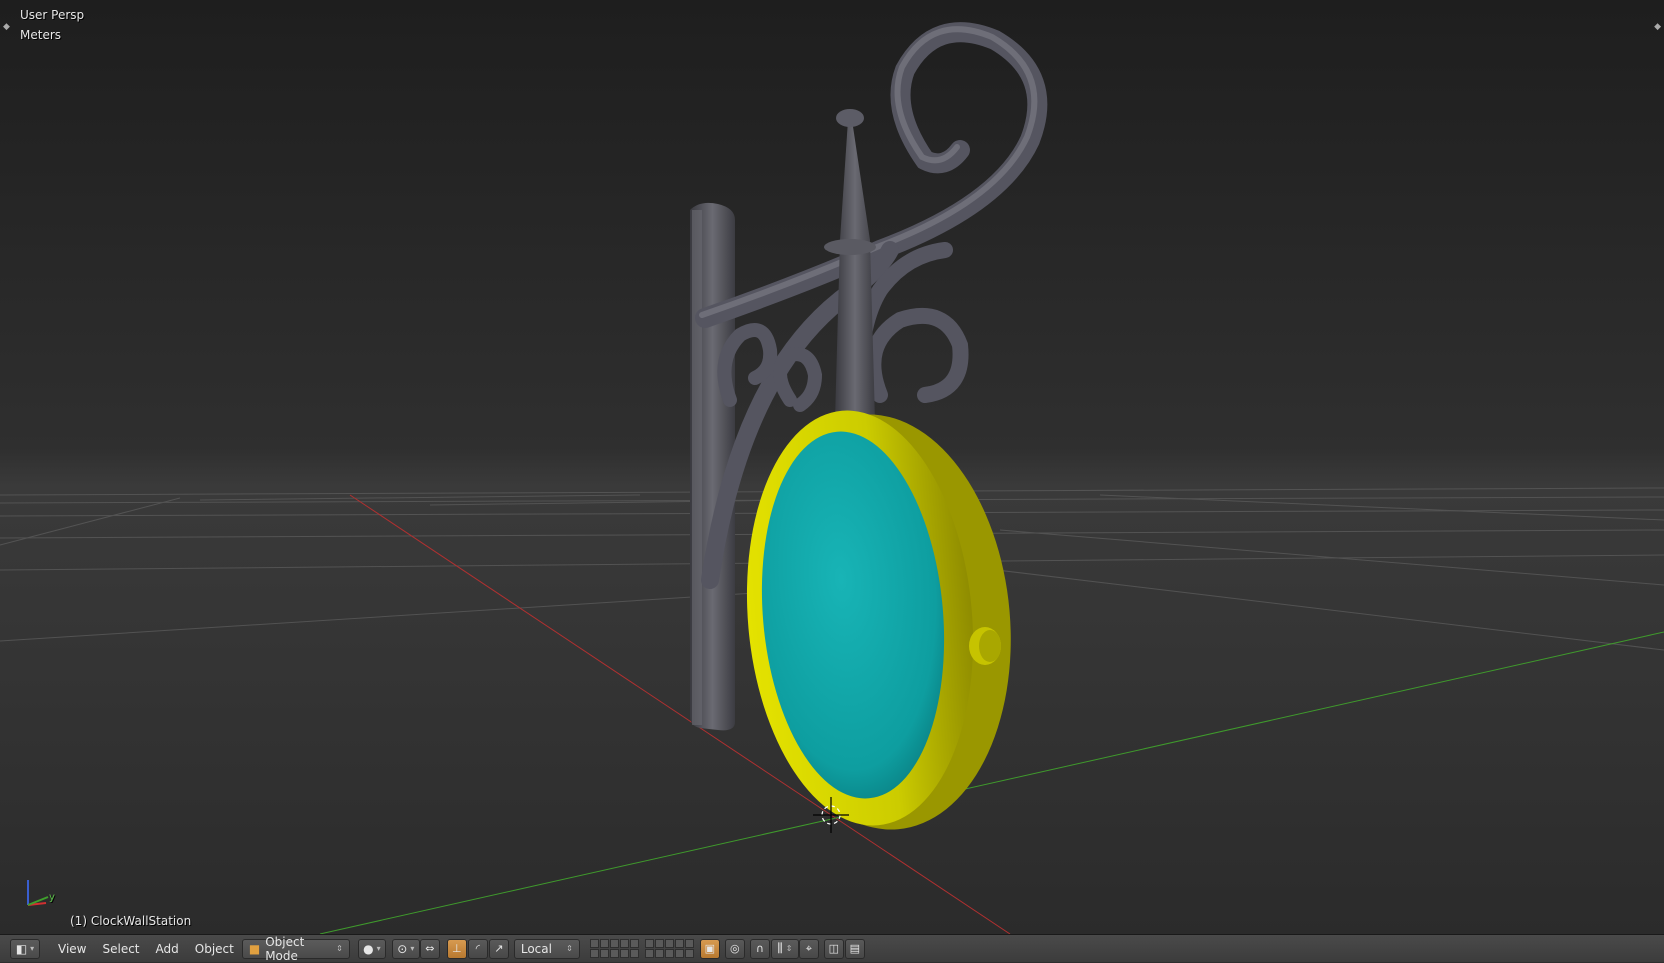 The width and height of the screenshot is (1664, 963). I want to click on proportional-edit-icon: ◎, so click(735, 948).